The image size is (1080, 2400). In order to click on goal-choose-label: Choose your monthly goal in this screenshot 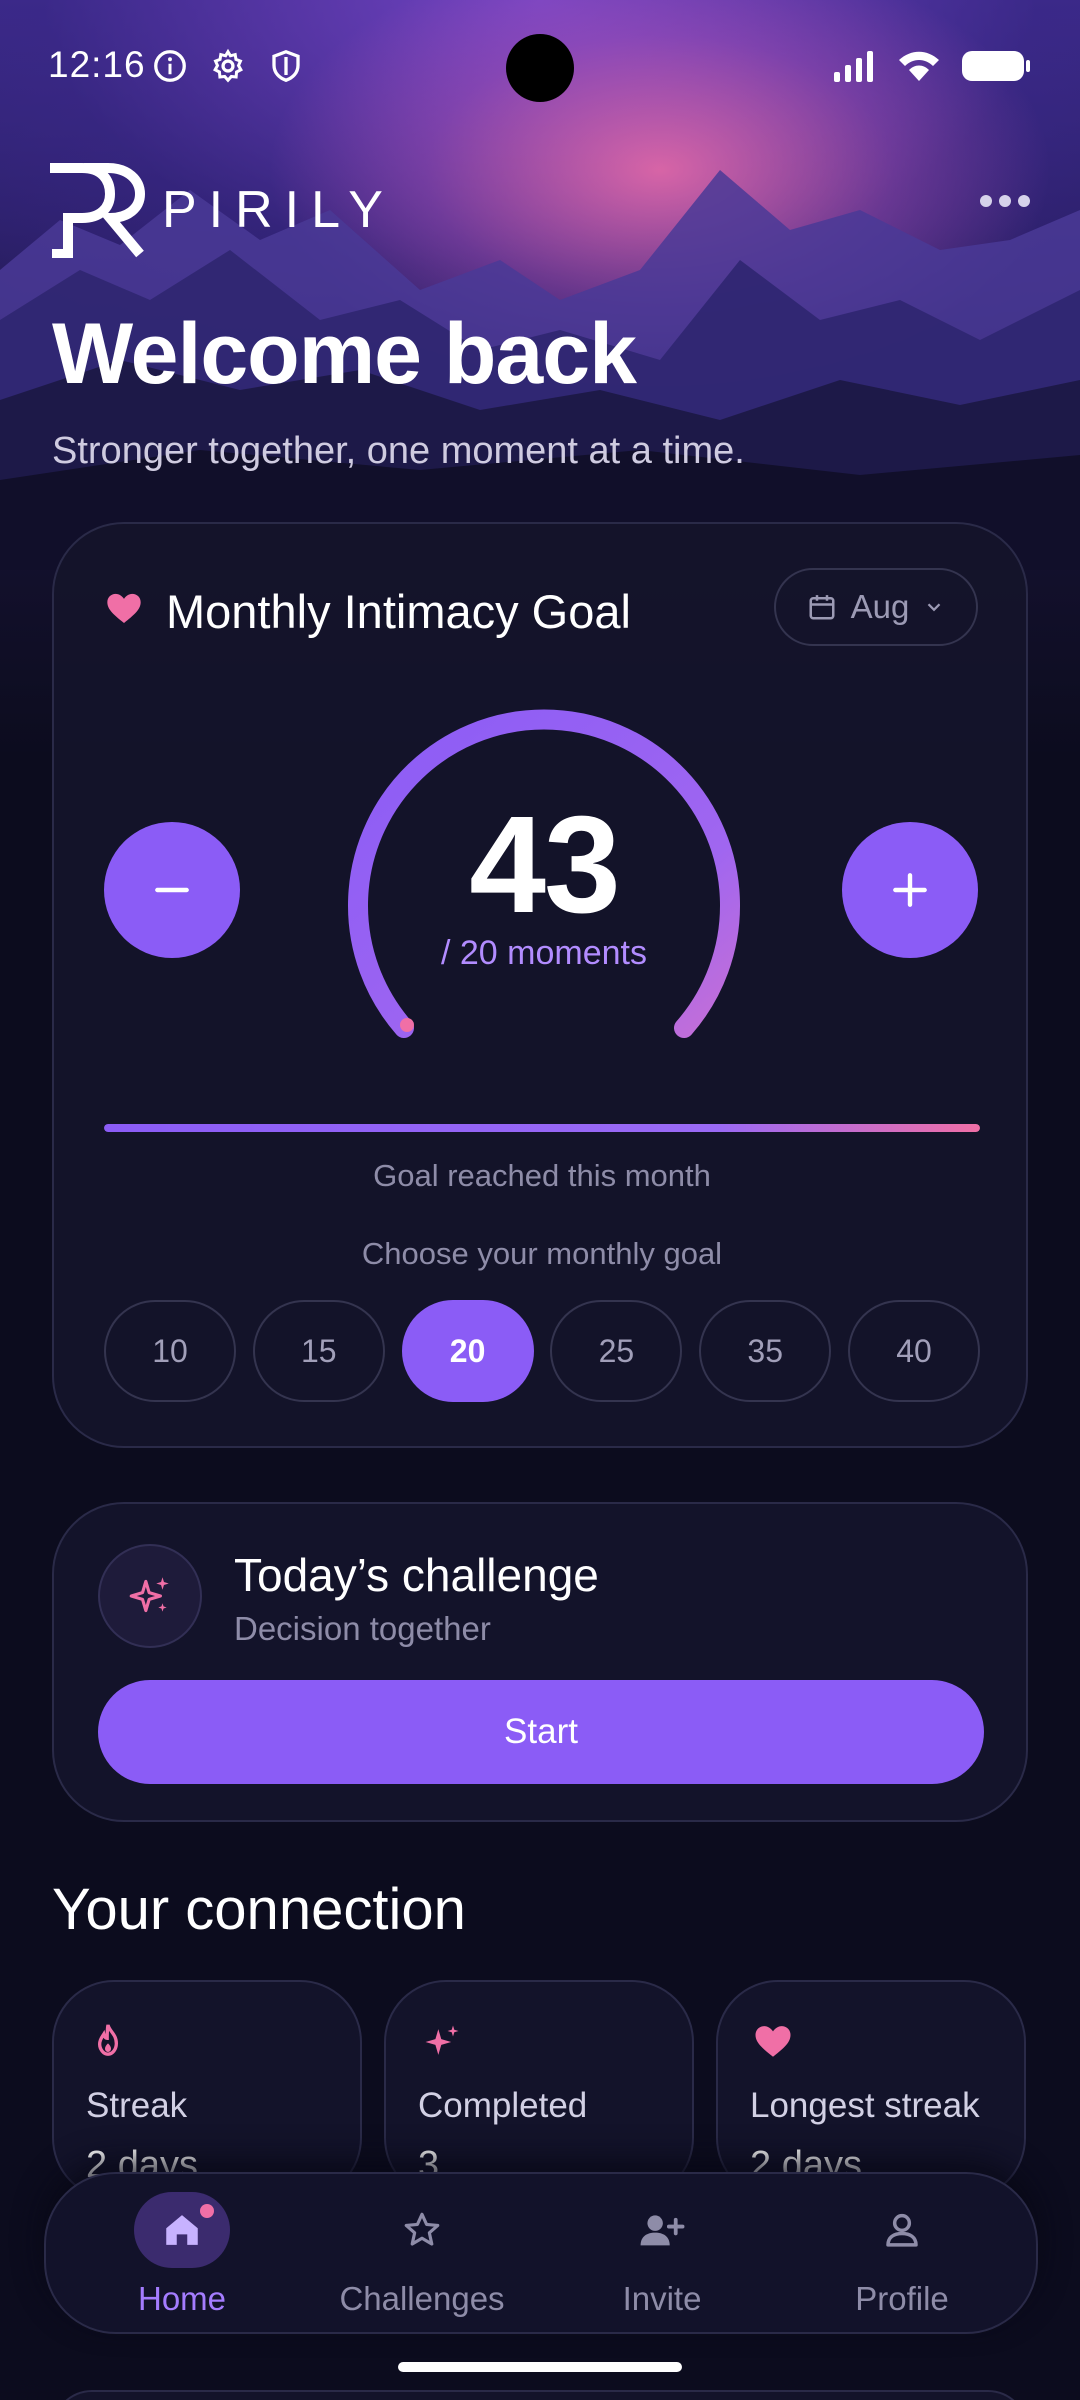, I will do `click(542, 1253)`.